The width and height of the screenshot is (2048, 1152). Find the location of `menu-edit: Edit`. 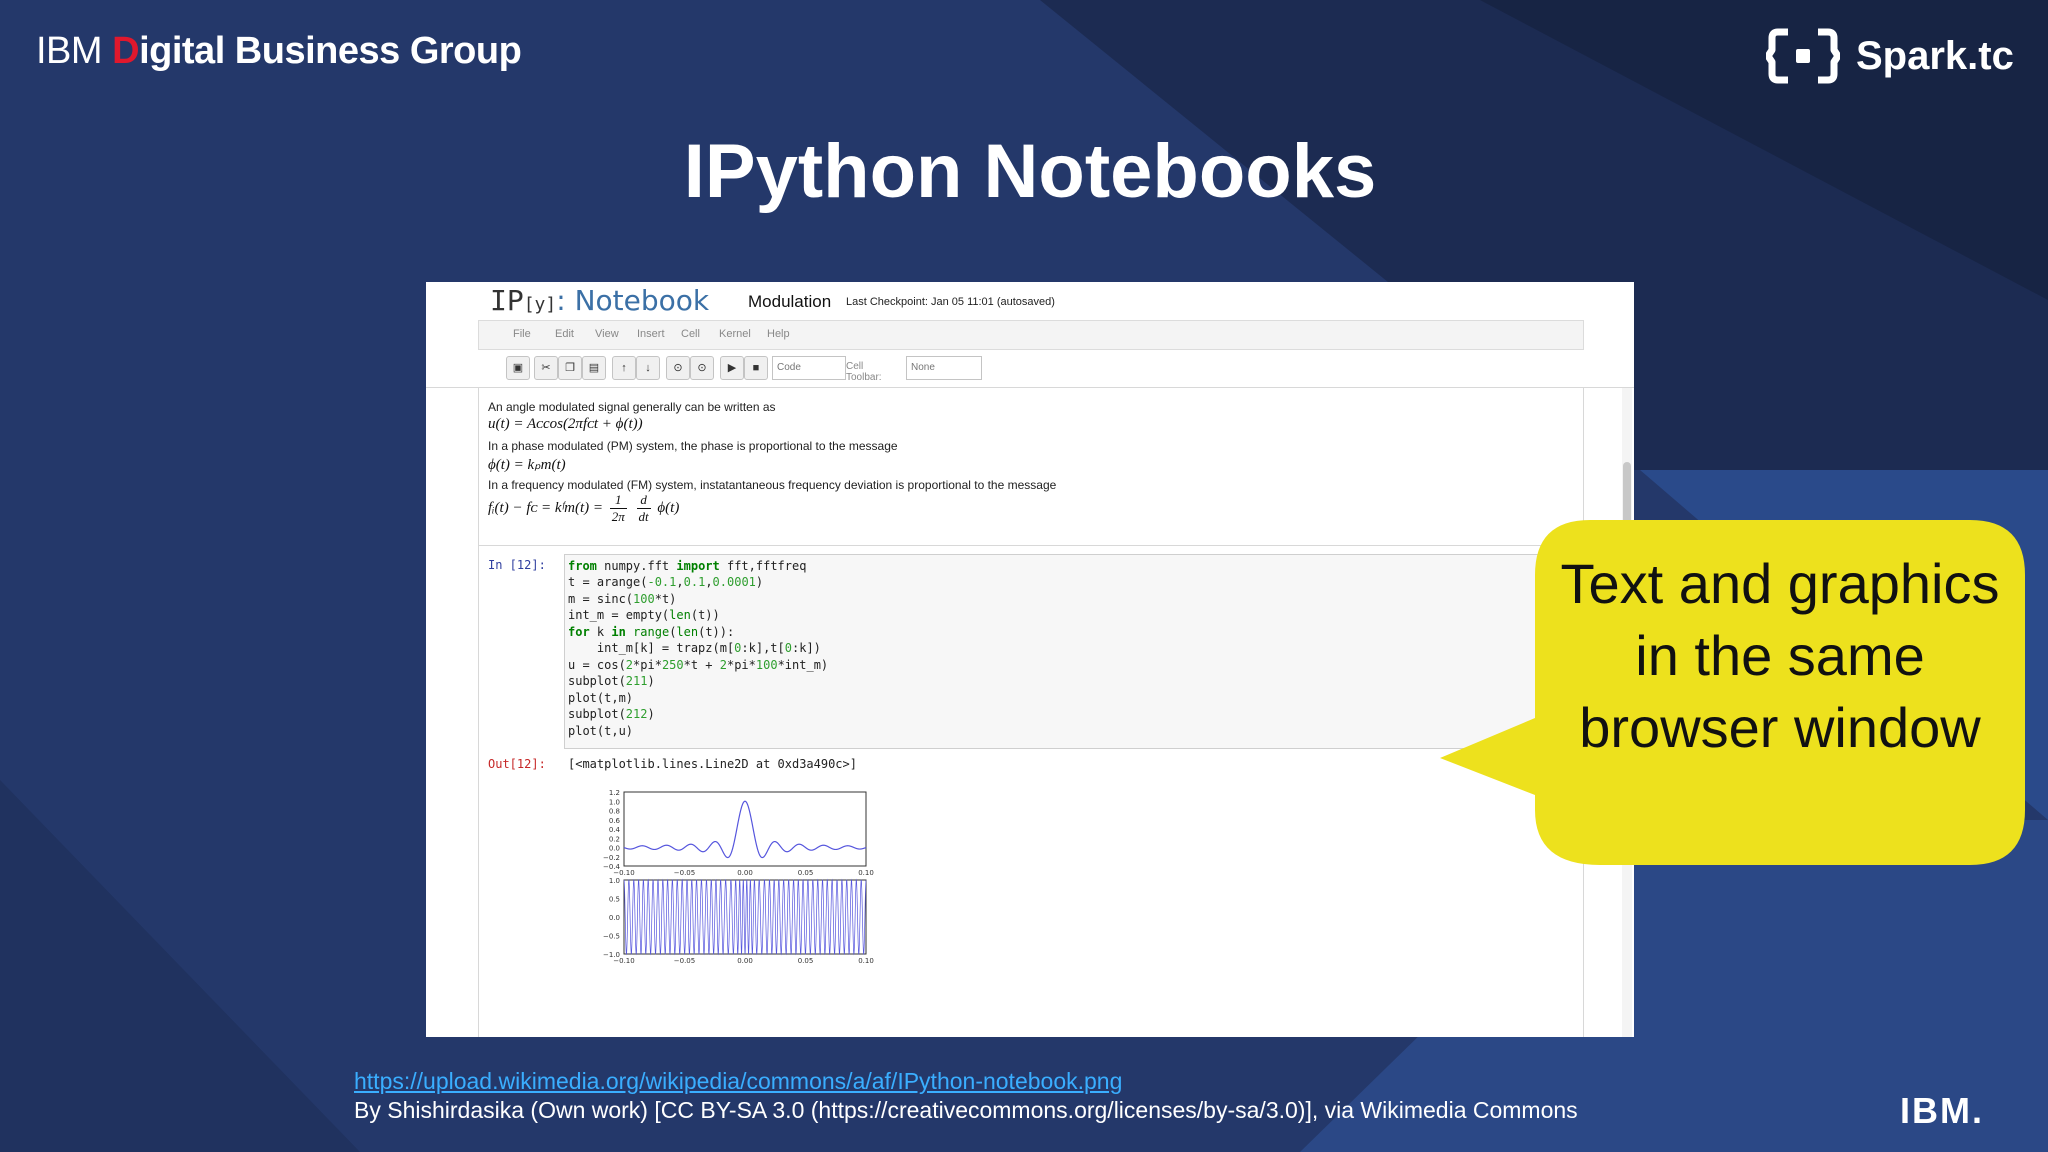

menu-edit: Edit is located at coordinates (564, 334).